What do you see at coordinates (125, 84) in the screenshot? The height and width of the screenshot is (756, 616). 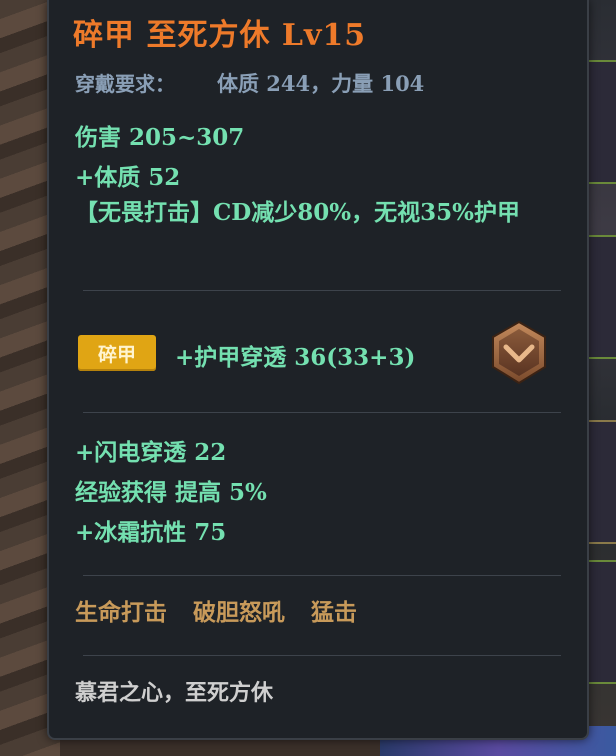 I see `requirement-label: 穿戴要求：` at bounding box center [125, 84].